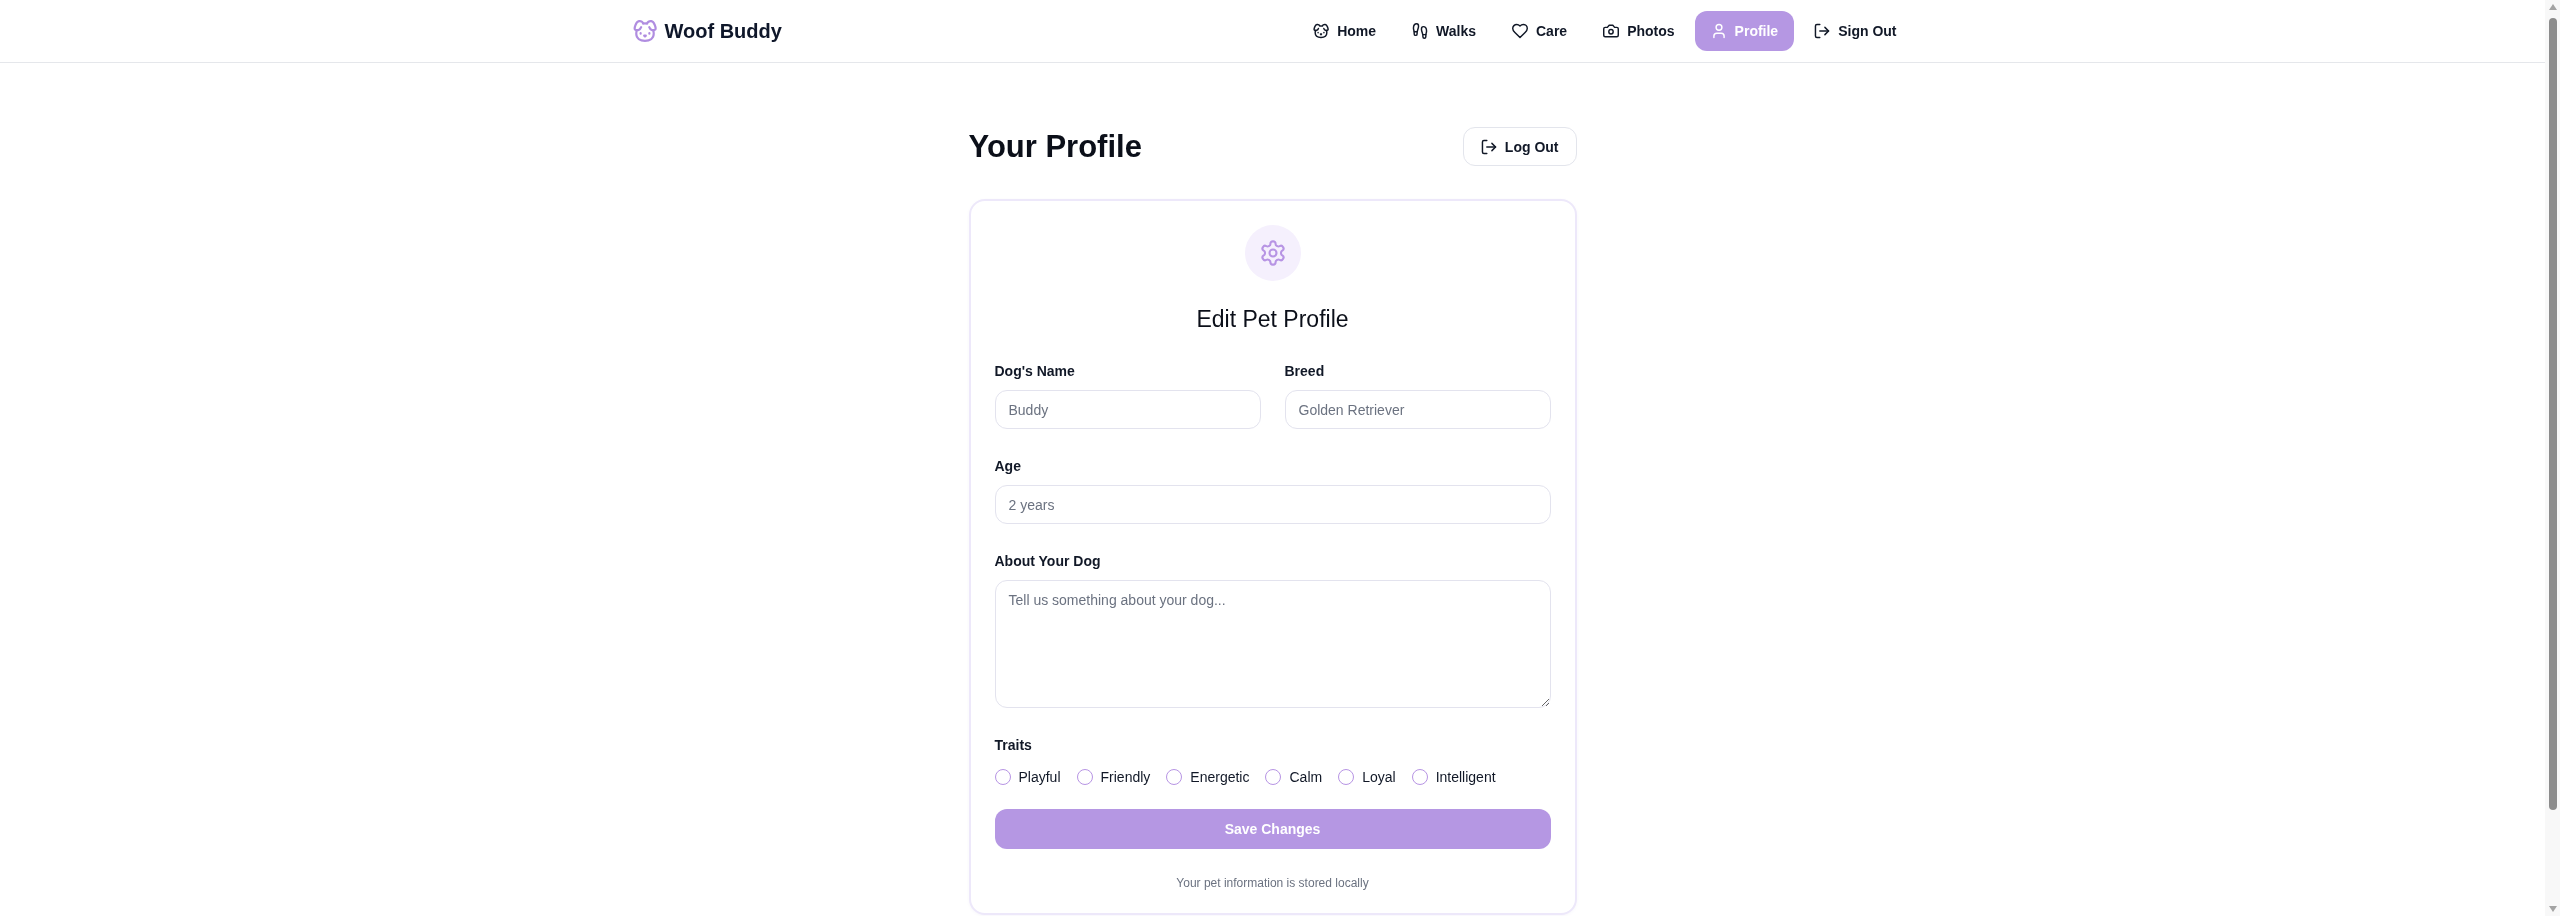 Image resolution: width=2560 pixels, height=916 pixels. I want to click on scrollbar, so click(2552, 458).